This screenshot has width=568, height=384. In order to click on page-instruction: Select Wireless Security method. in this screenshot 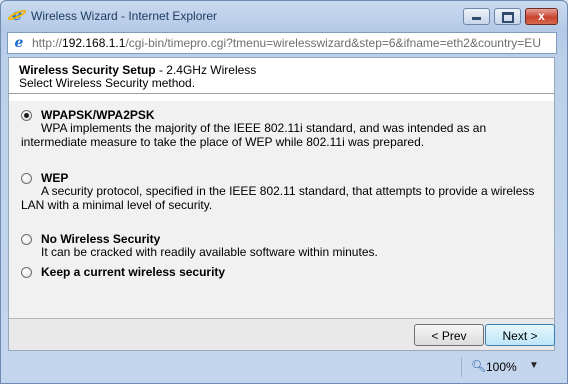, I will do `click(107, 83)`.